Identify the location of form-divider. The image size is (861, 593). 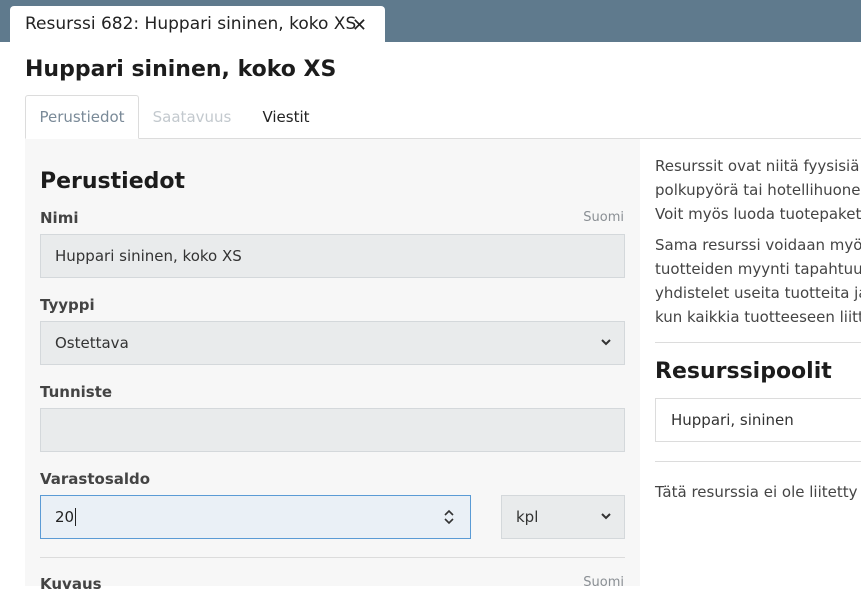
(332, 557).